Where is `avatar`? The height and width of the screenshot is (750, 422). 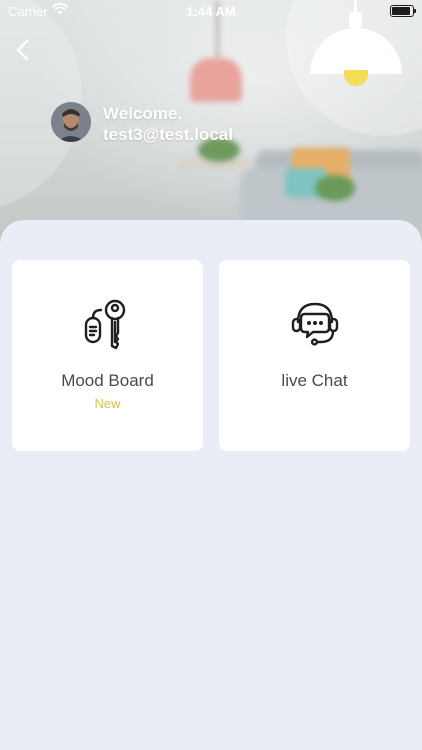 avatar is located at coordinates (71, 122).